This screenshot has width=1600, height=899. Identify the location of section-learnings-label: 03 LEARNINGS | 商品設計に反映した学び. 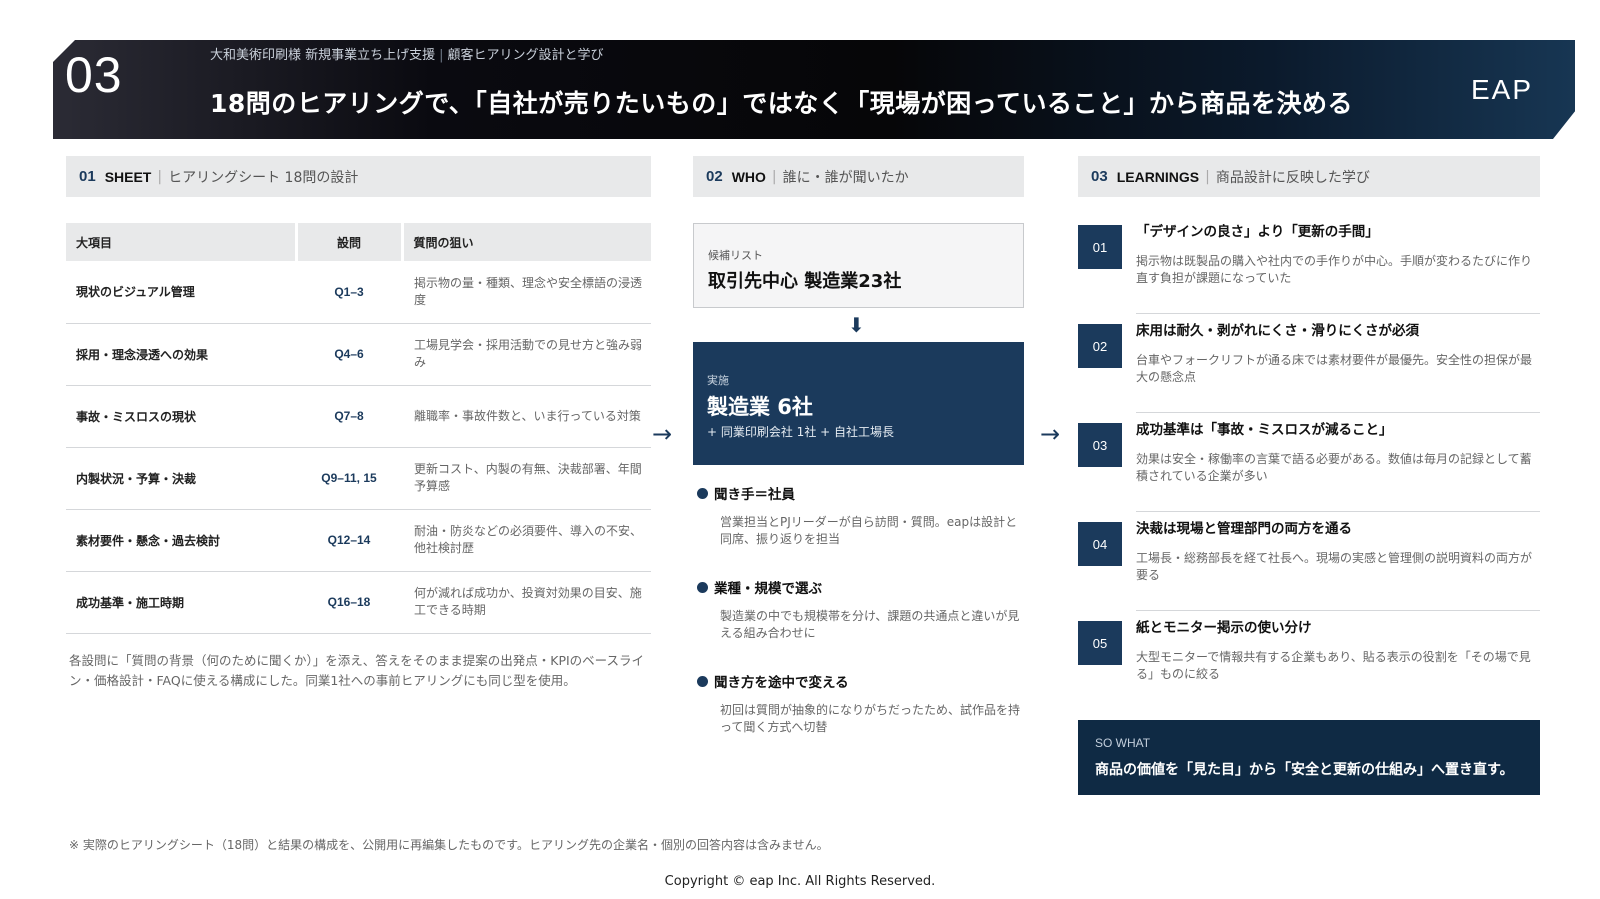
(1309, 176).